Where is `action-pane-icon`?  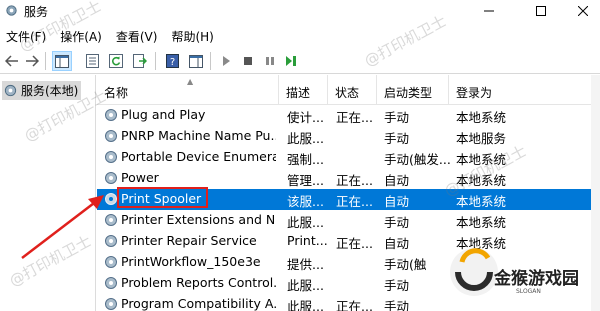 action-pane-icon is located at coordinates (196, 61).